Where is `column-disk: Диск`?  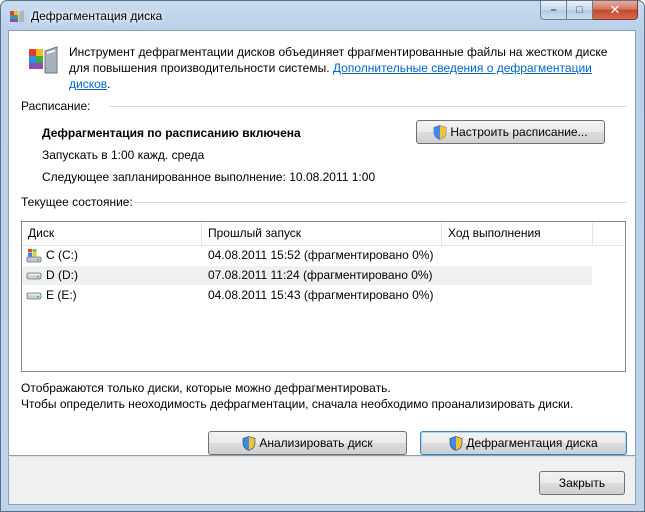 column-disk: Диск is located at coordinates (112, 233).